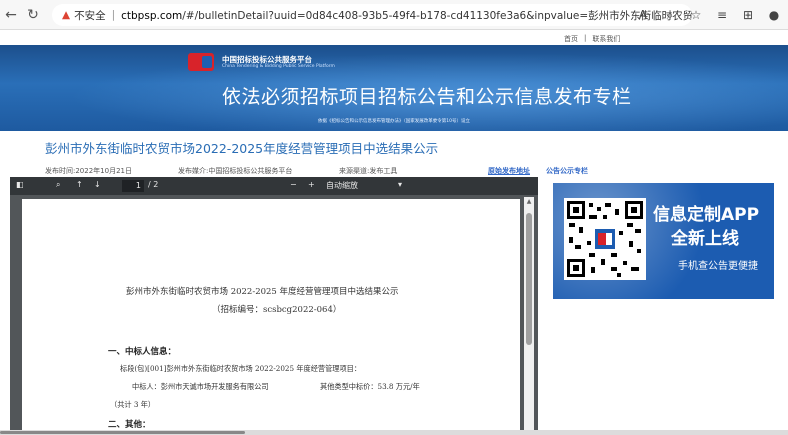 The width and height of the screenshot is (788, 435). What do you see at coordinates (201, 62) in the screenshot?
I see `platform-logo-icon` at bounding box center [201, 62].